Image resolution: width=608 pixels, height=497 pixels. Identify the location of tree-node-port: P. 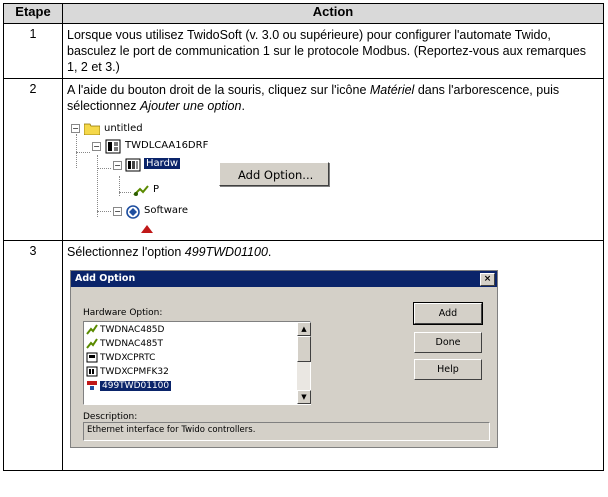
(156, 190).